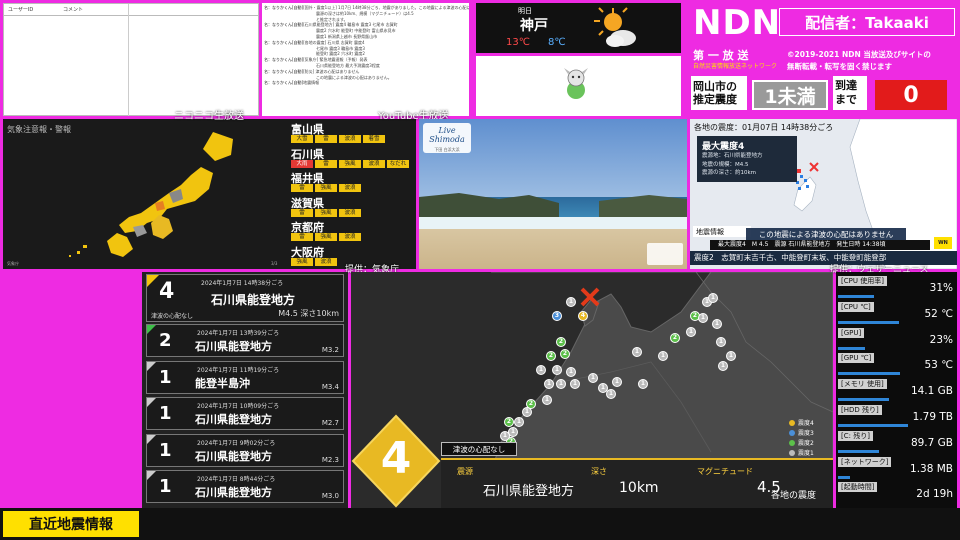  I want to click on warning-tag: 雷, so click(302, 188).